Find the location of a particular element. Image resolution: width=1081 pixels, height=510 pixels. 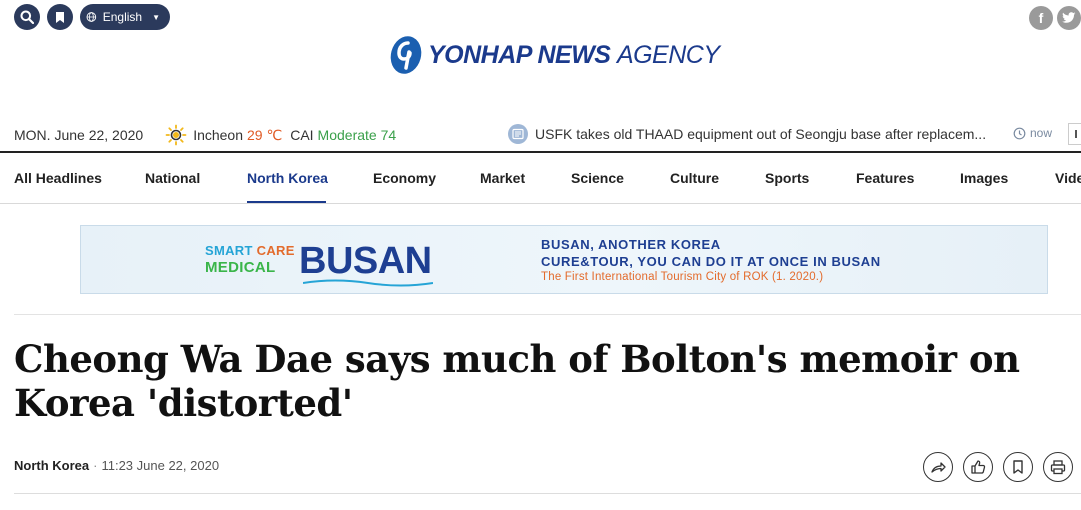

article-meta: North Korea · 11:23 June 22, 2020 is located at coordinates (116, 465).